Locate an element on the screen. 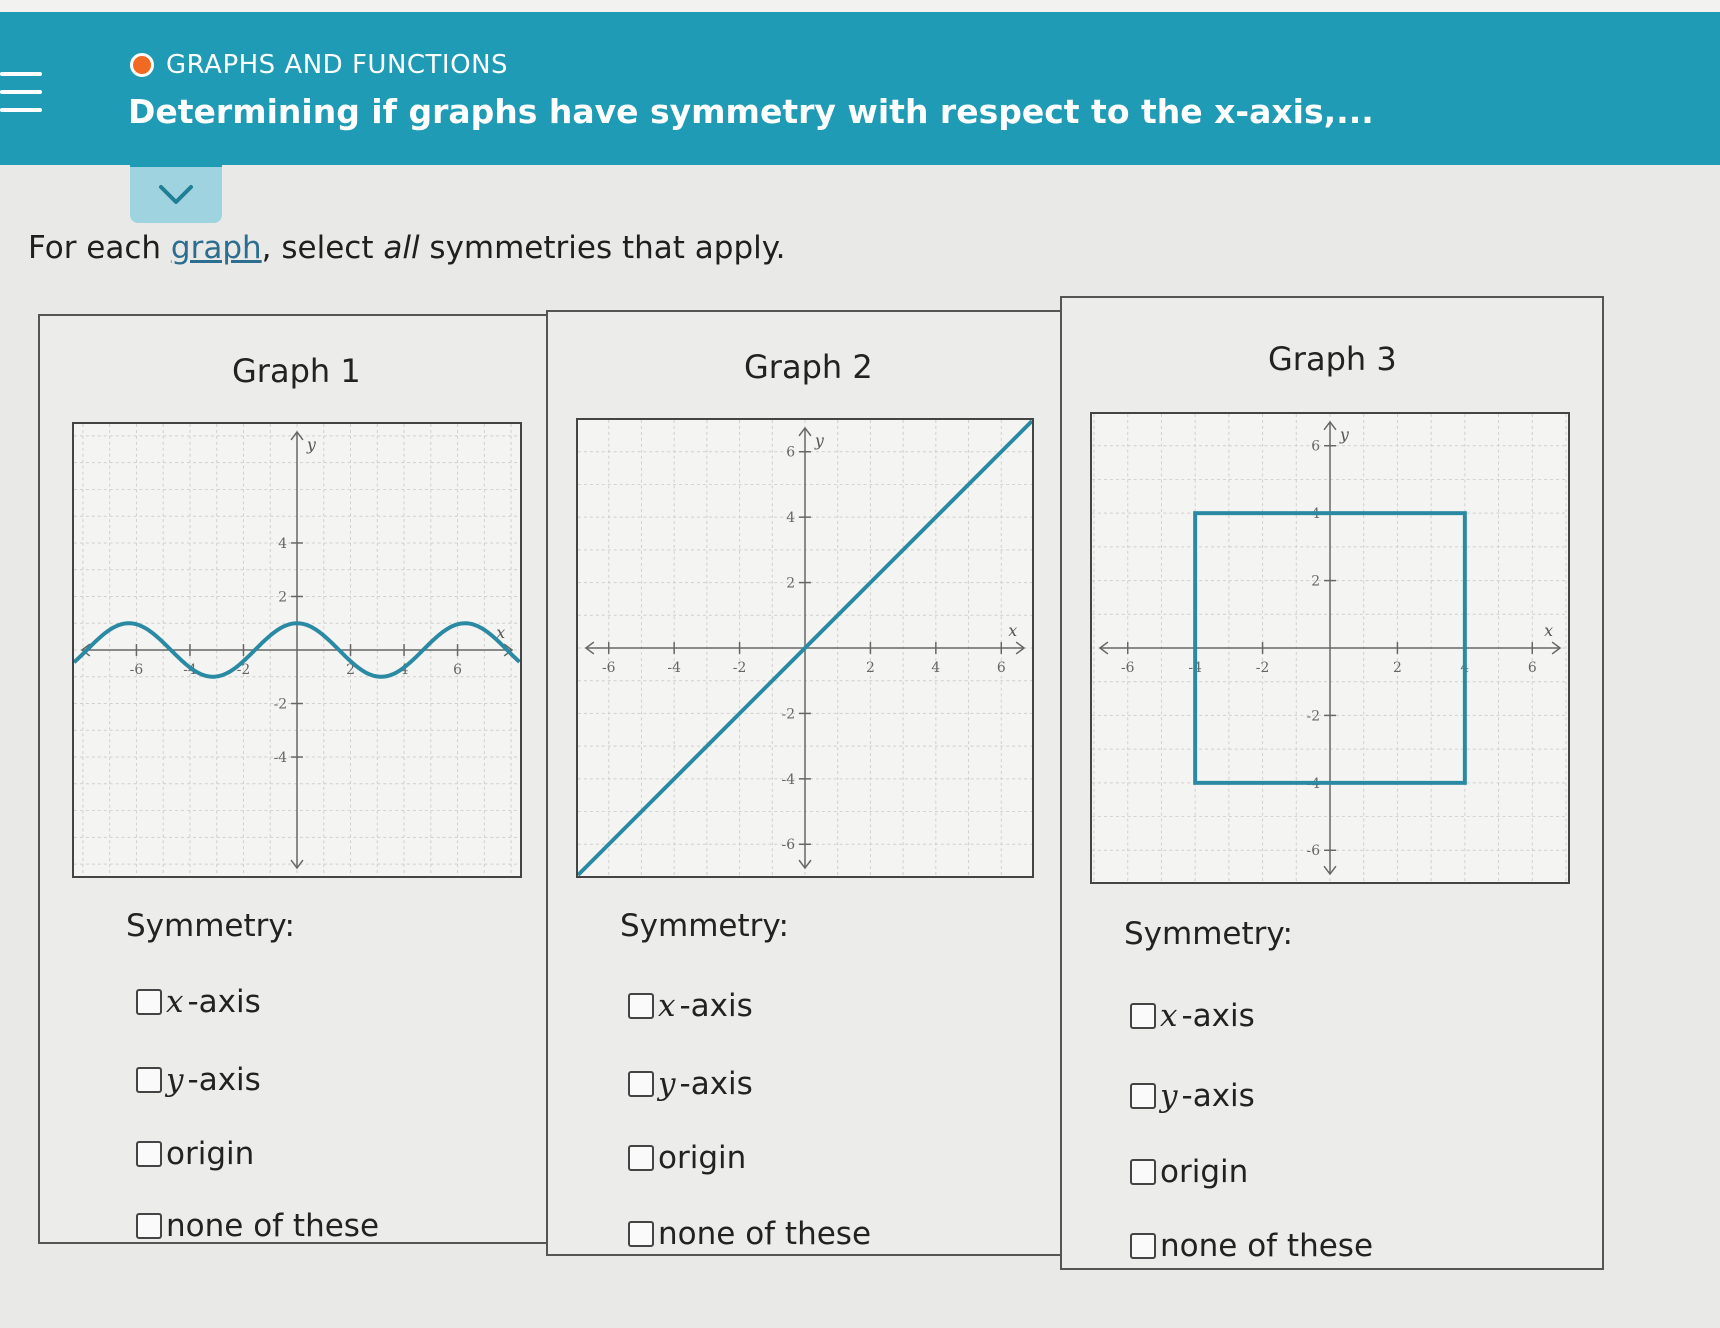 The image size is (1720, 1328). graph-1-plot: x y -6 -4 -2 2 4 6 4 2 -2 -4 is located at coordinates (297, 650).